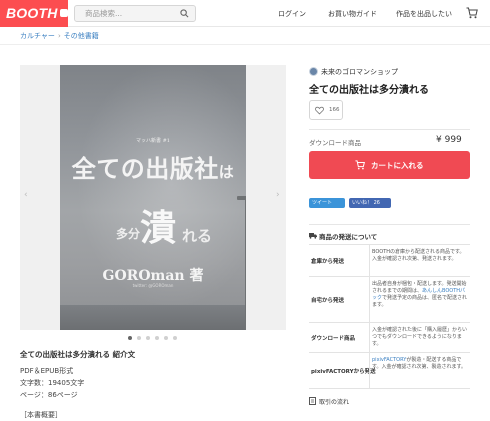  What do you see at coordinates (153, 141) in the screenshot?
I see `cover-series: マッハ新書 #1` at bounding box center [153, 141].